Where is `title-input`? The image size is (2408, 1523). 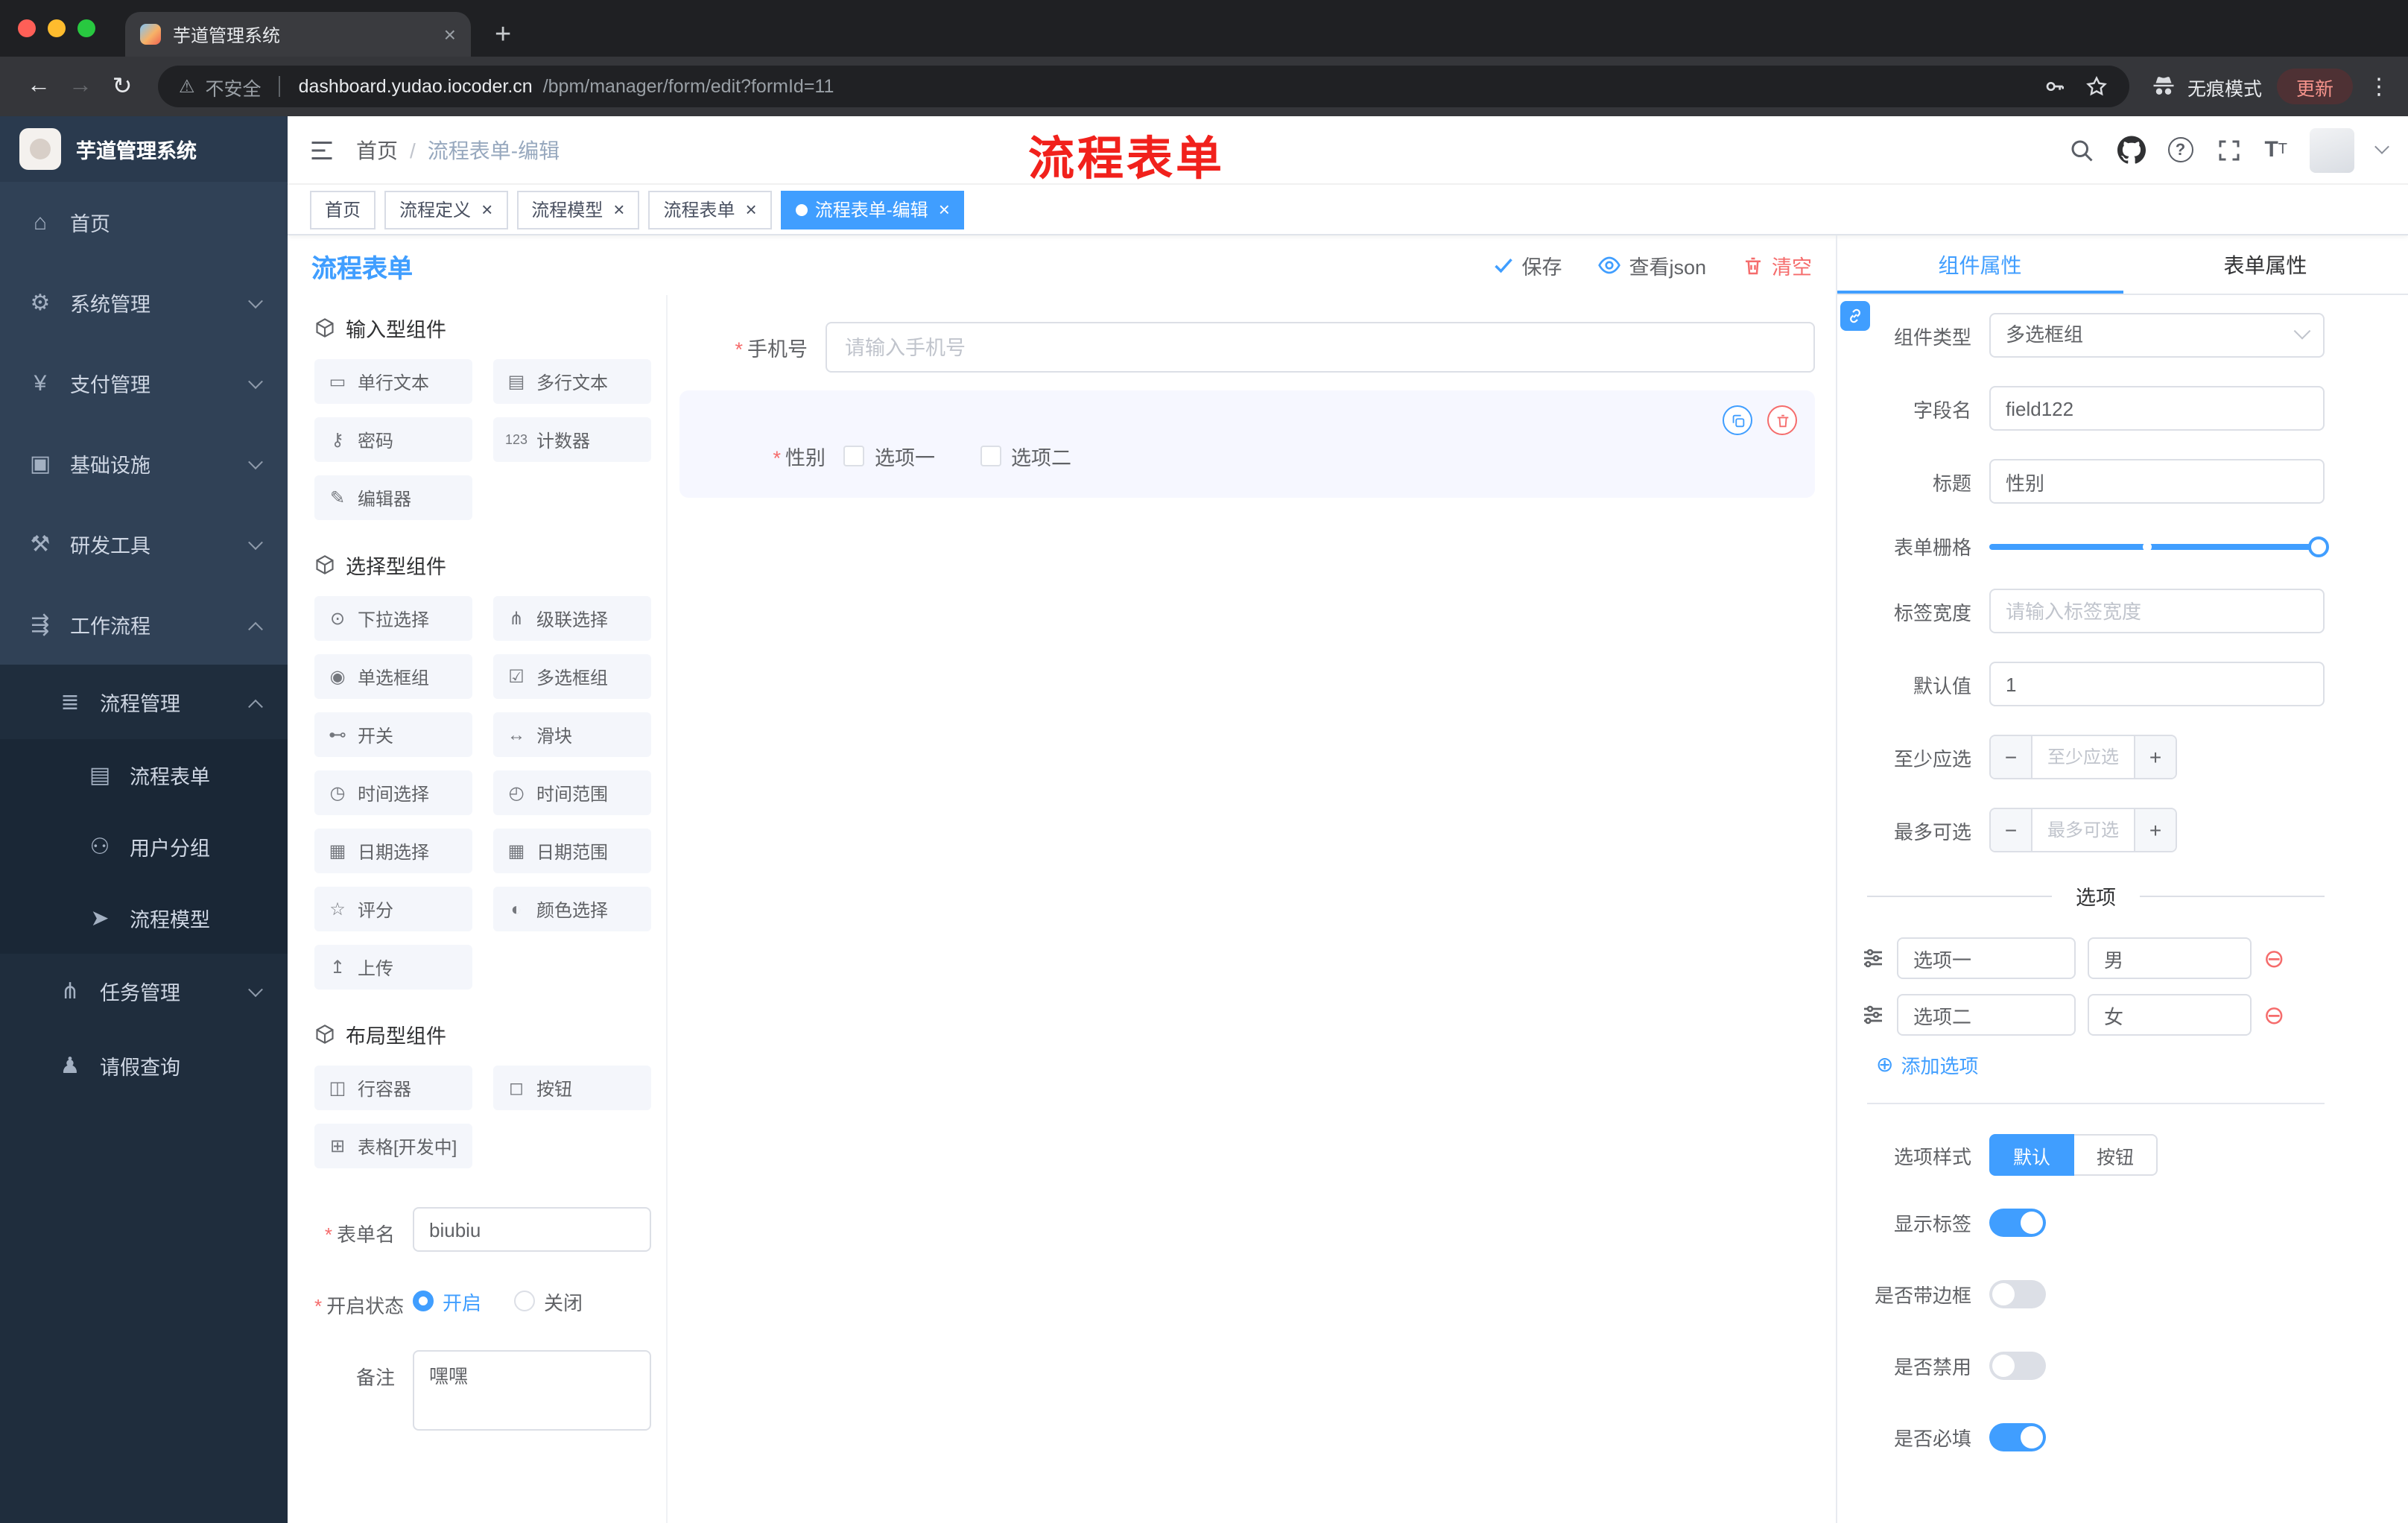
title-input is located at coordinates (2157, 482).